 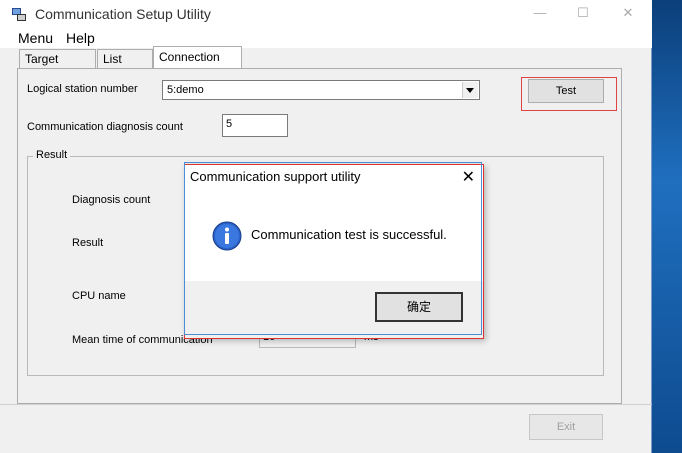 I want to click on diagnosis-count-label: Diagnosis count, so click(x=111, y=200).